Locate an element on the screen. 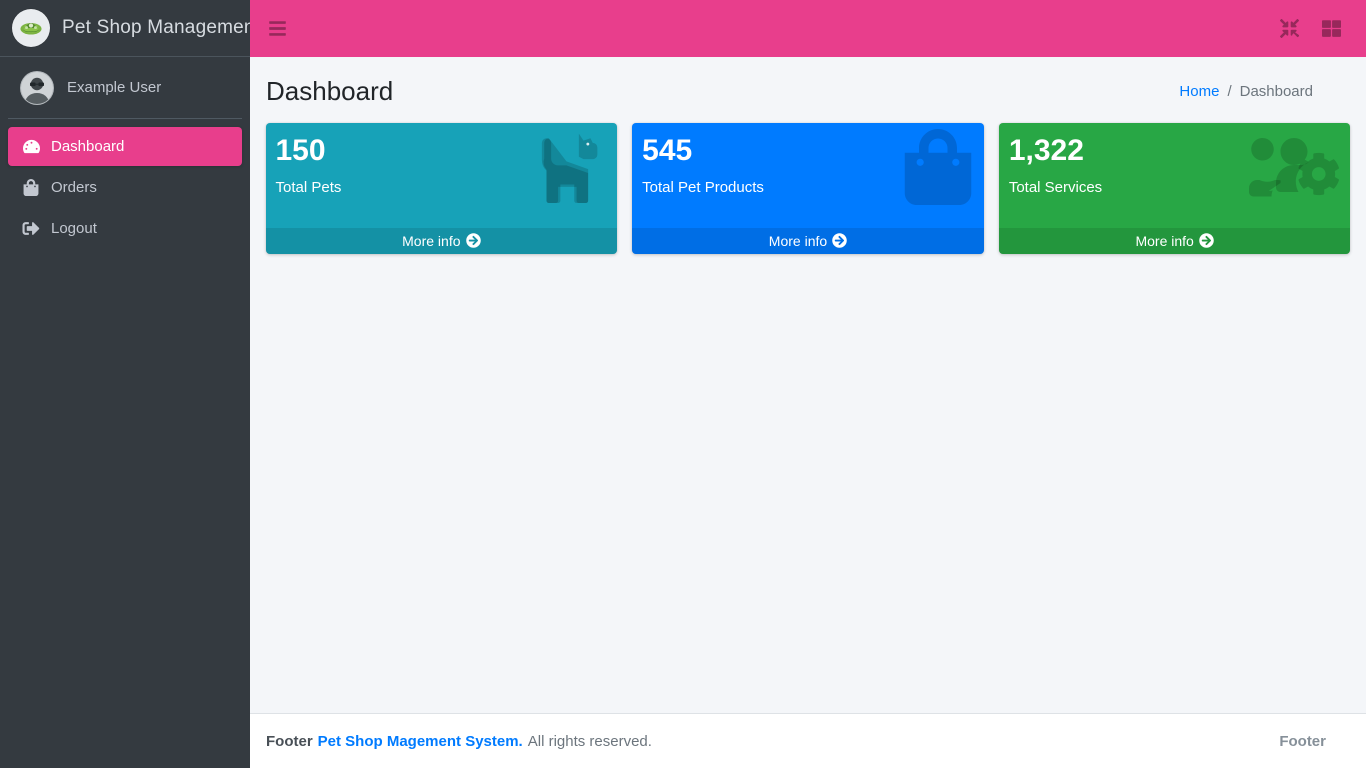  tachometer-icon is located at coordinates (31, 146).